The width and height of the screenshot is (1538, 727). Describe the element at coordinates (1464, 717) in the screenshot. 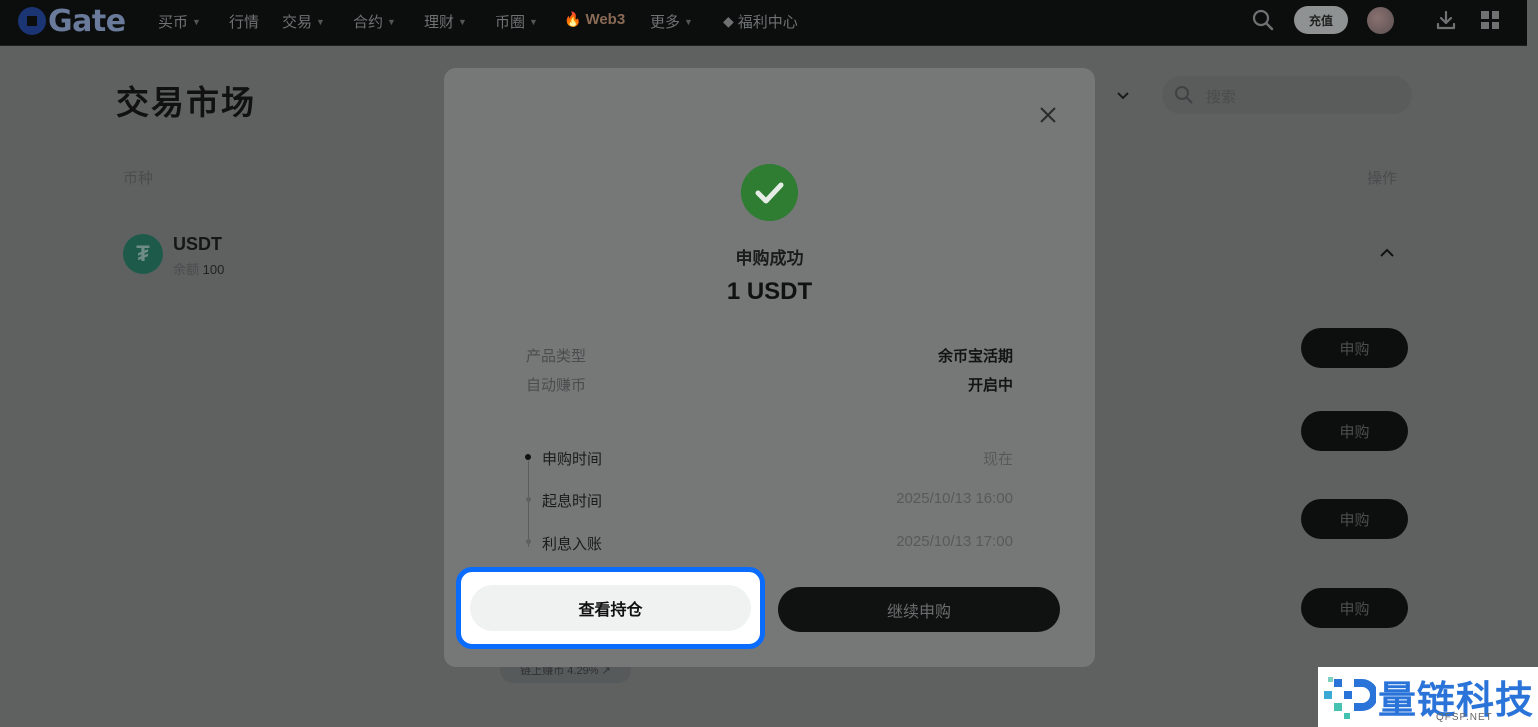

I see `watermark-url: QFSP.NET` at that location.